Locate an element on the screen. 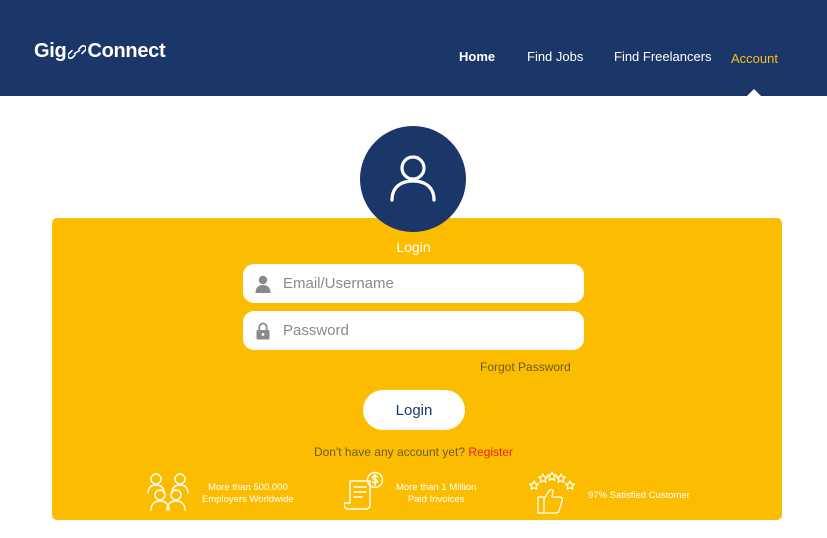  password-input is located at coordinates (428, 330).